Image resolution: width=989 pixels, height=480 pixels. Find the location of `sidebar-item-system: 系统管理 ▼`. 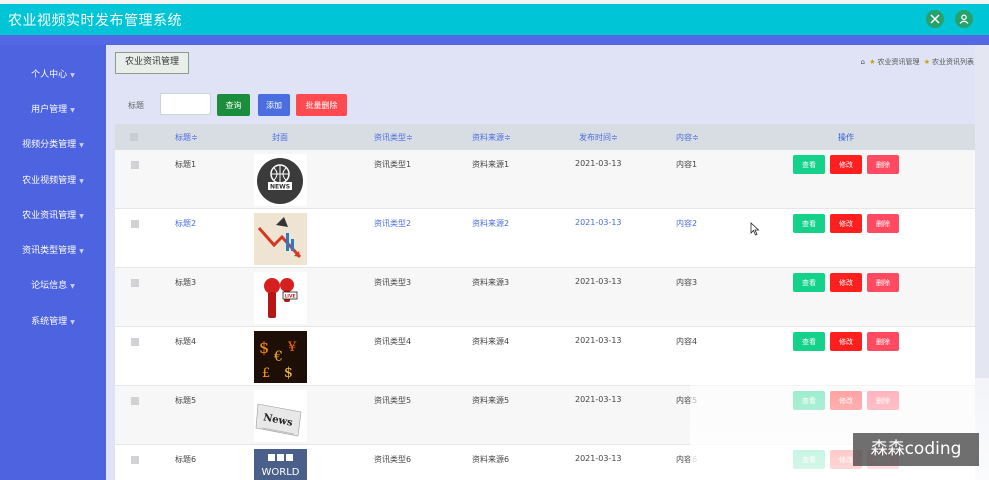

sidebar-item-system: 系统管理 ▼ is located at coordinates (53, 320).